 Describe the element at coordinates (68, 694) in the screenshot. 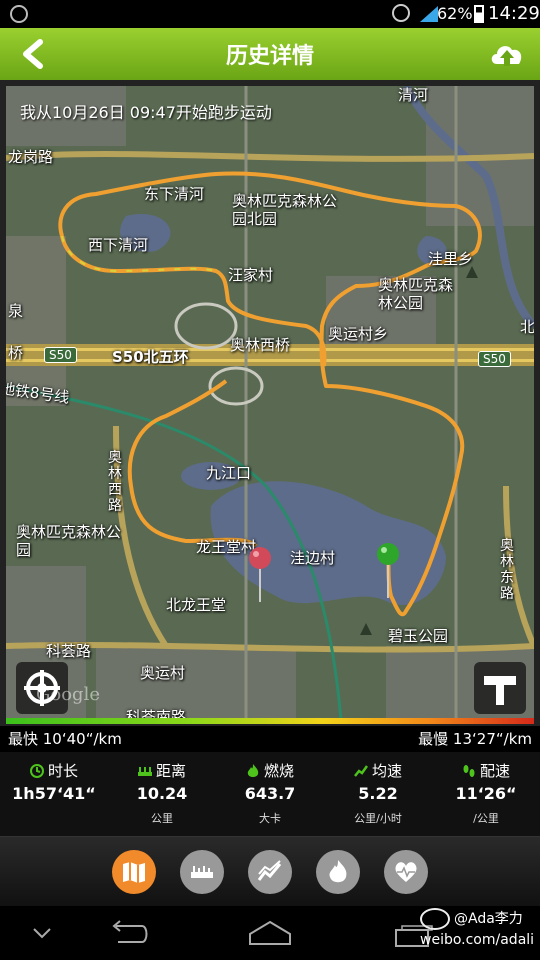

I see `google-logo: Google` at that location.